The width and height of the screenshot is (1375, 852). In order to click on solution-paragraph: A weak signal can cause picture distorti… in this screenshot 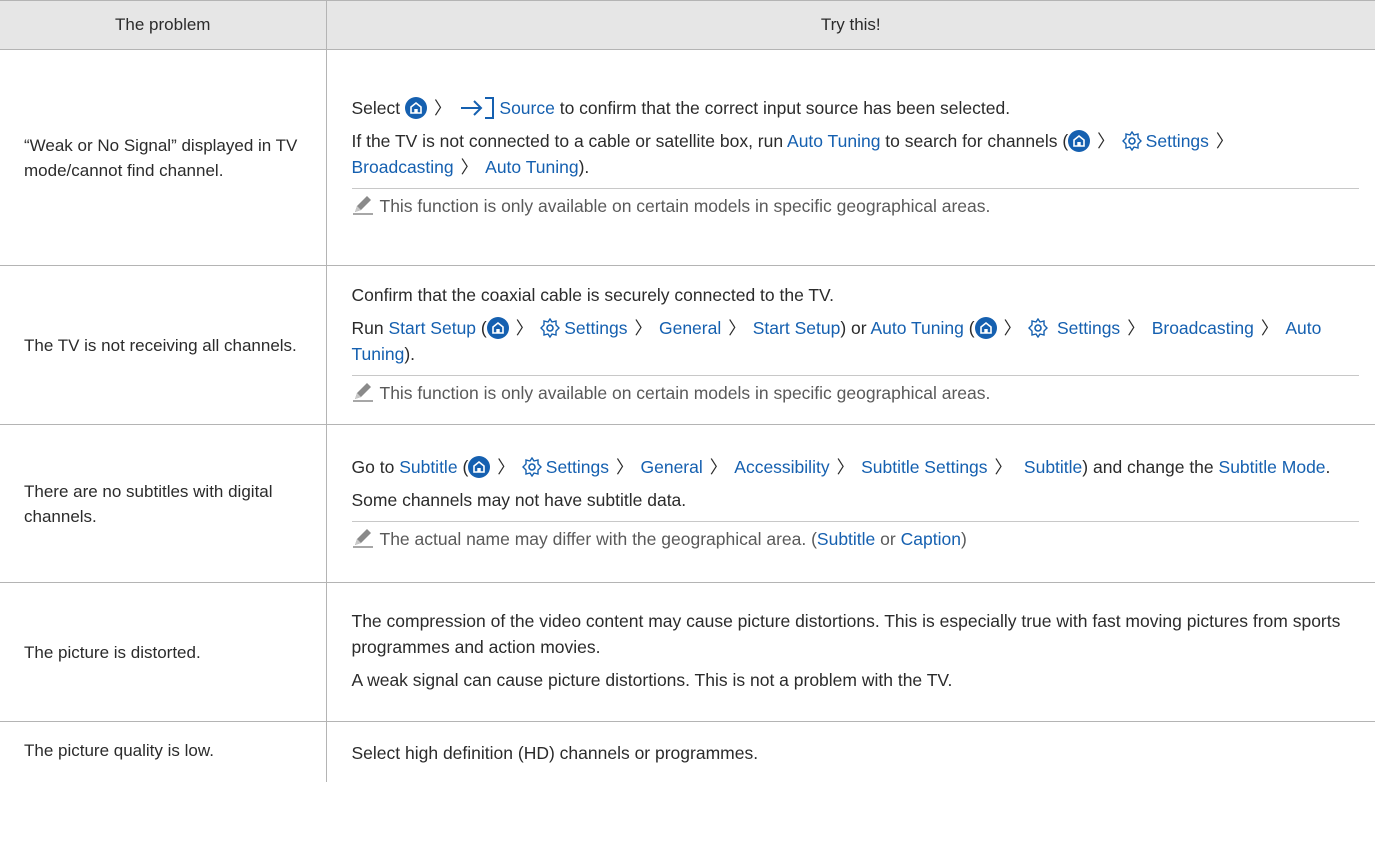, I will do `click(652, 680)`.